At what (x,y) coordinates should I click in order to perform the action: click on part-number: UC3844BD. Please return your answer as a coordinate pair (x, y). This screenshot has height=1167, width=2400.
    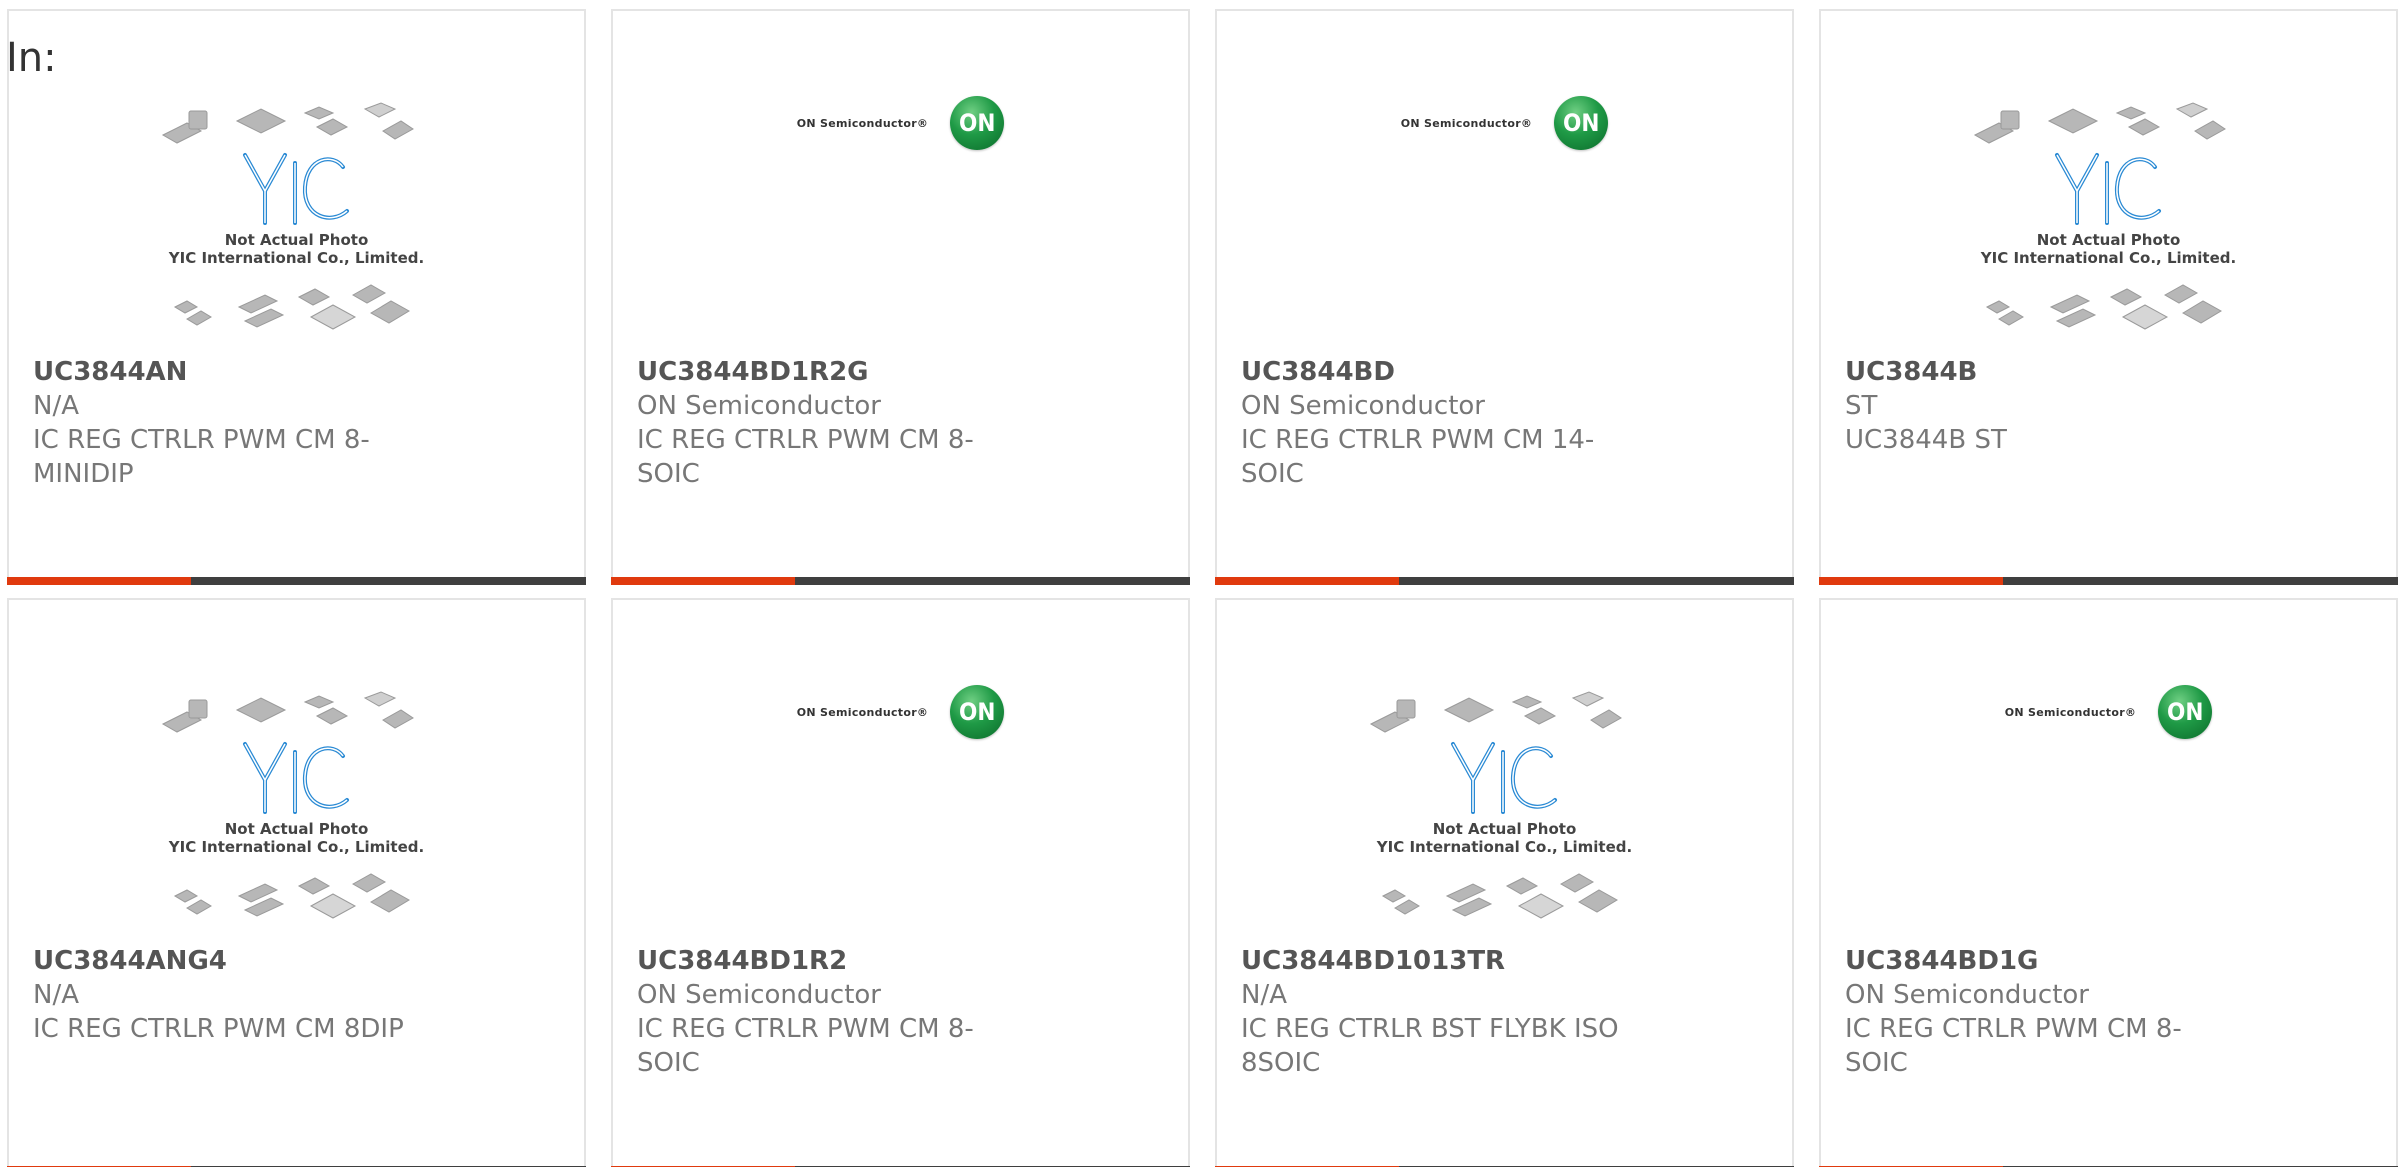
    Looking at the image, I should click on (1504, 372).